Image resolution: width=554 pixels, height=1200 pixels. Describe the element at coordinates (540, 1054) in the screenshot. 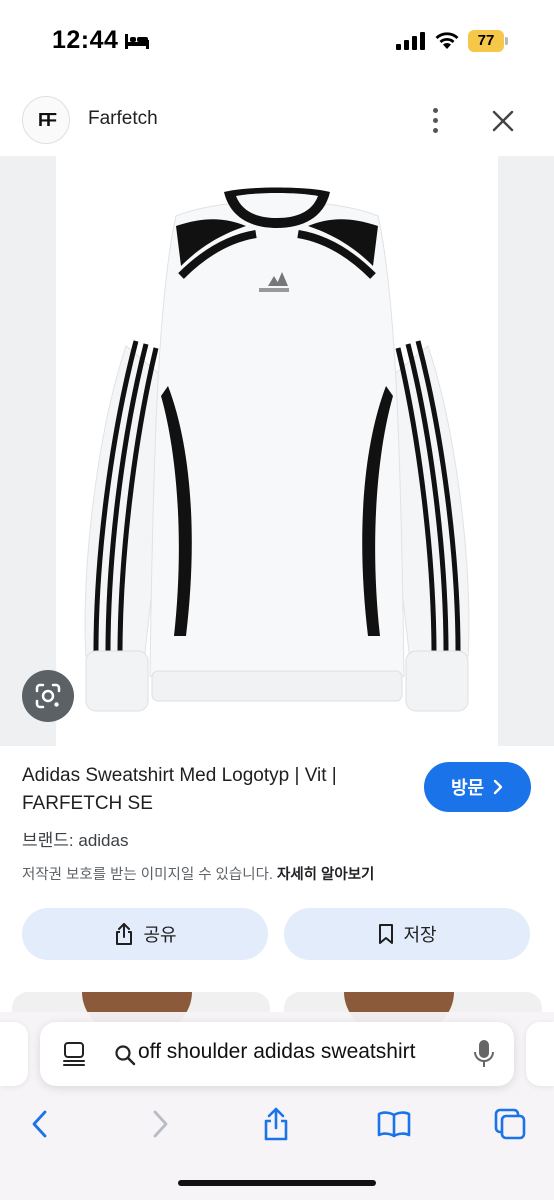

I see `next-tab-peek` at that location.